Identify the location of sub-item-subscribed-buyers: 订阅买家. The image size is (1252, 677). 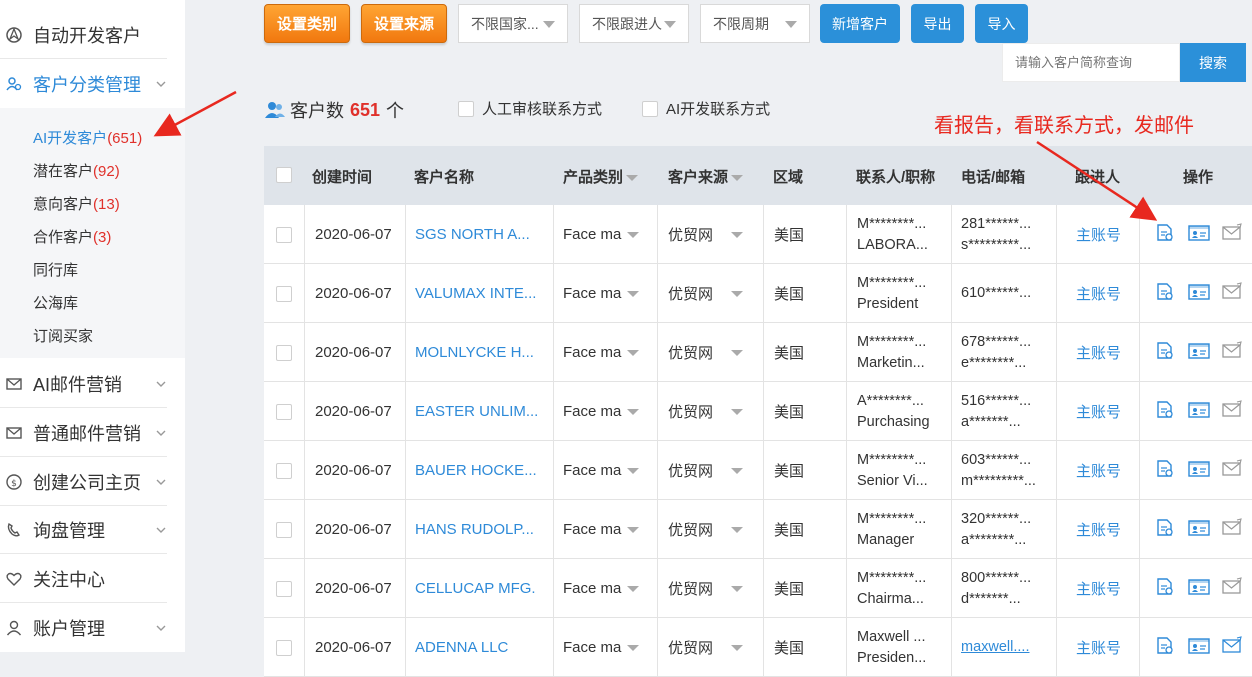
(63, 335).